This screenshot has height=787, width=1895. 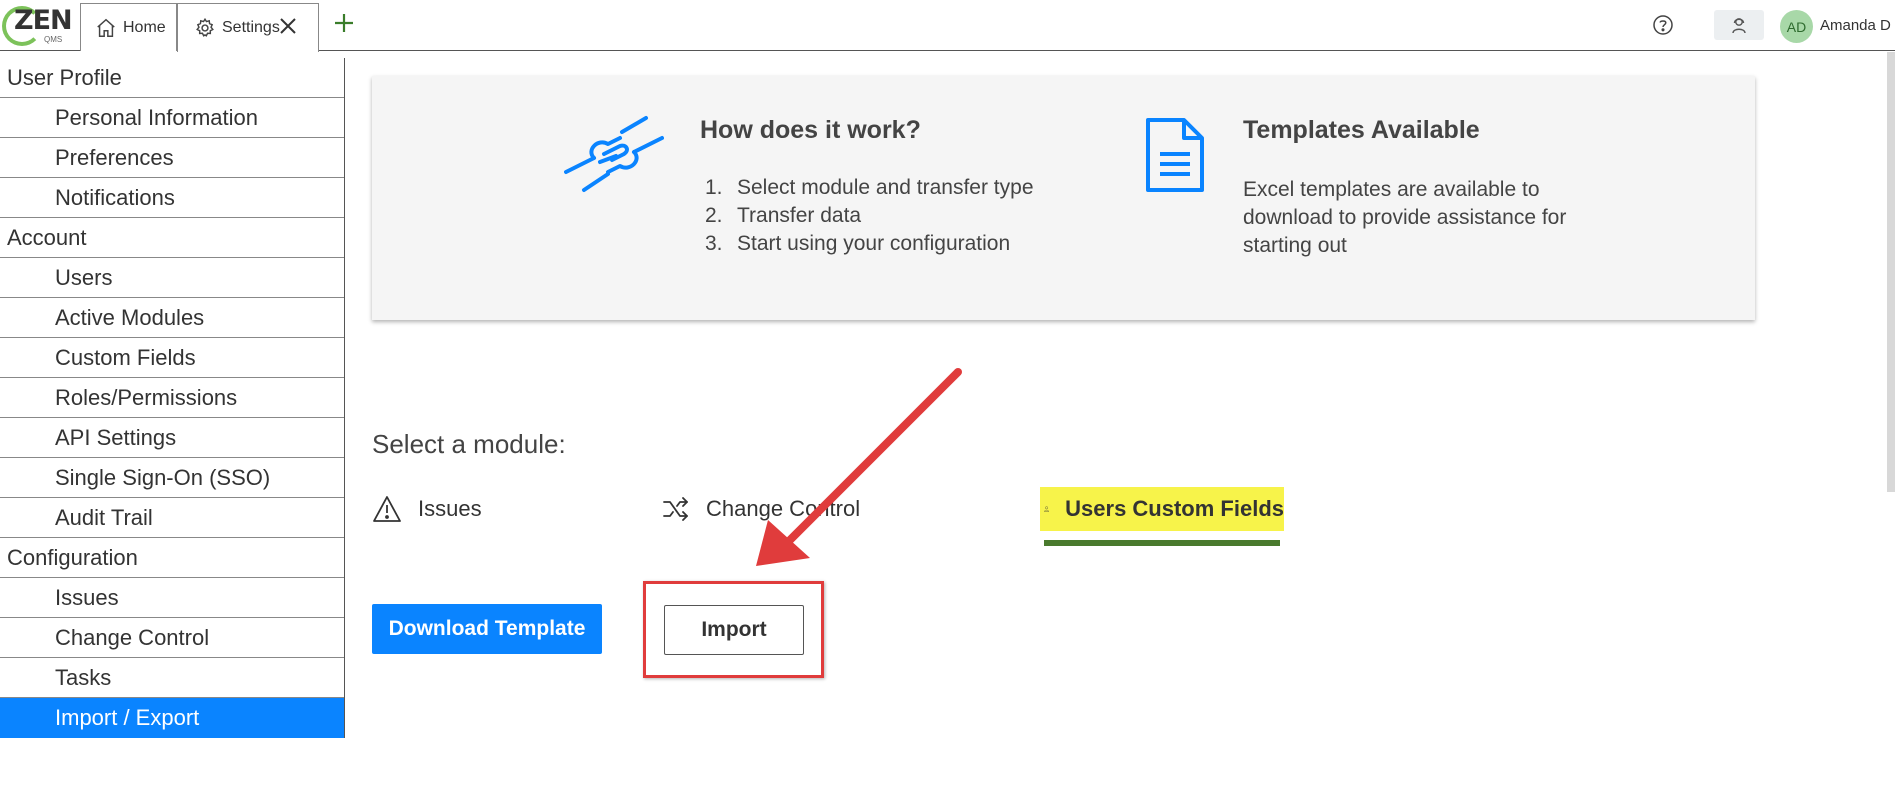 I want to click on templates-title: Templates Available, so click(x=1361, y=130).